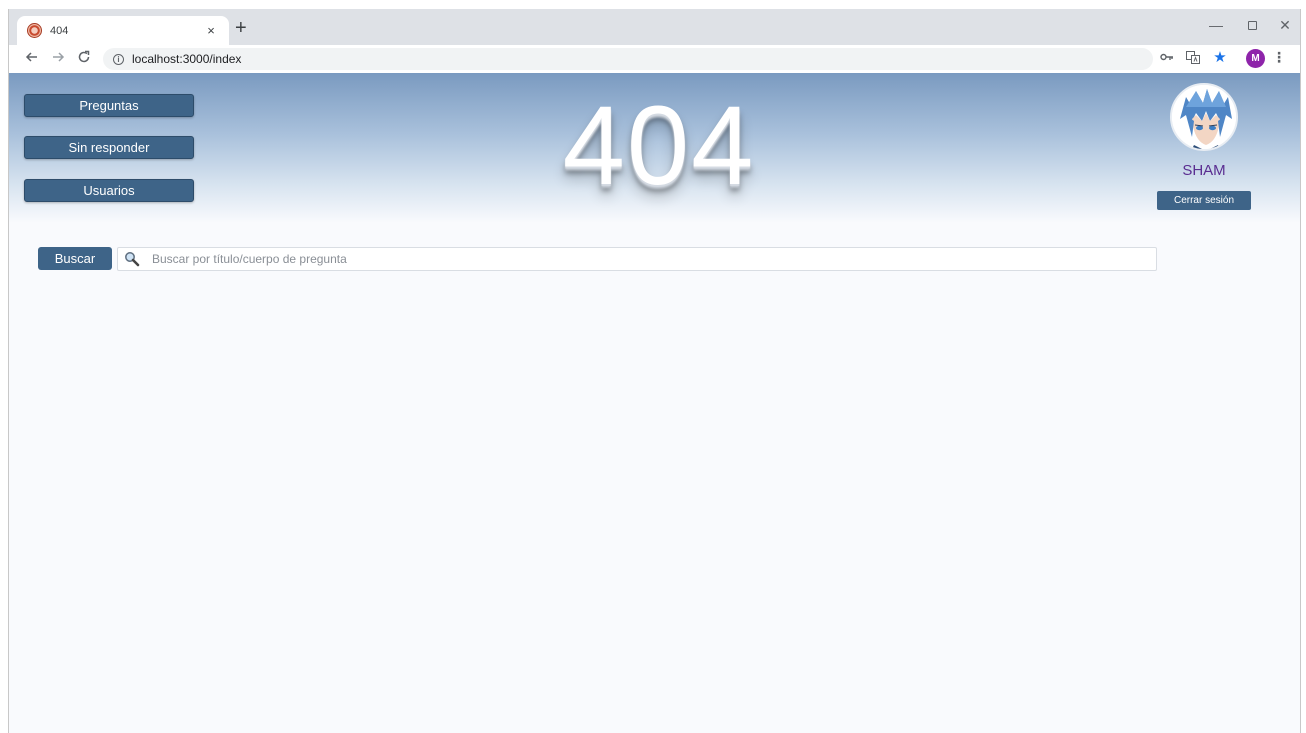  Describe the element at coordinates (1220, 57) in the screenshot. I see `bookmark-star-icon: ★` at that location.